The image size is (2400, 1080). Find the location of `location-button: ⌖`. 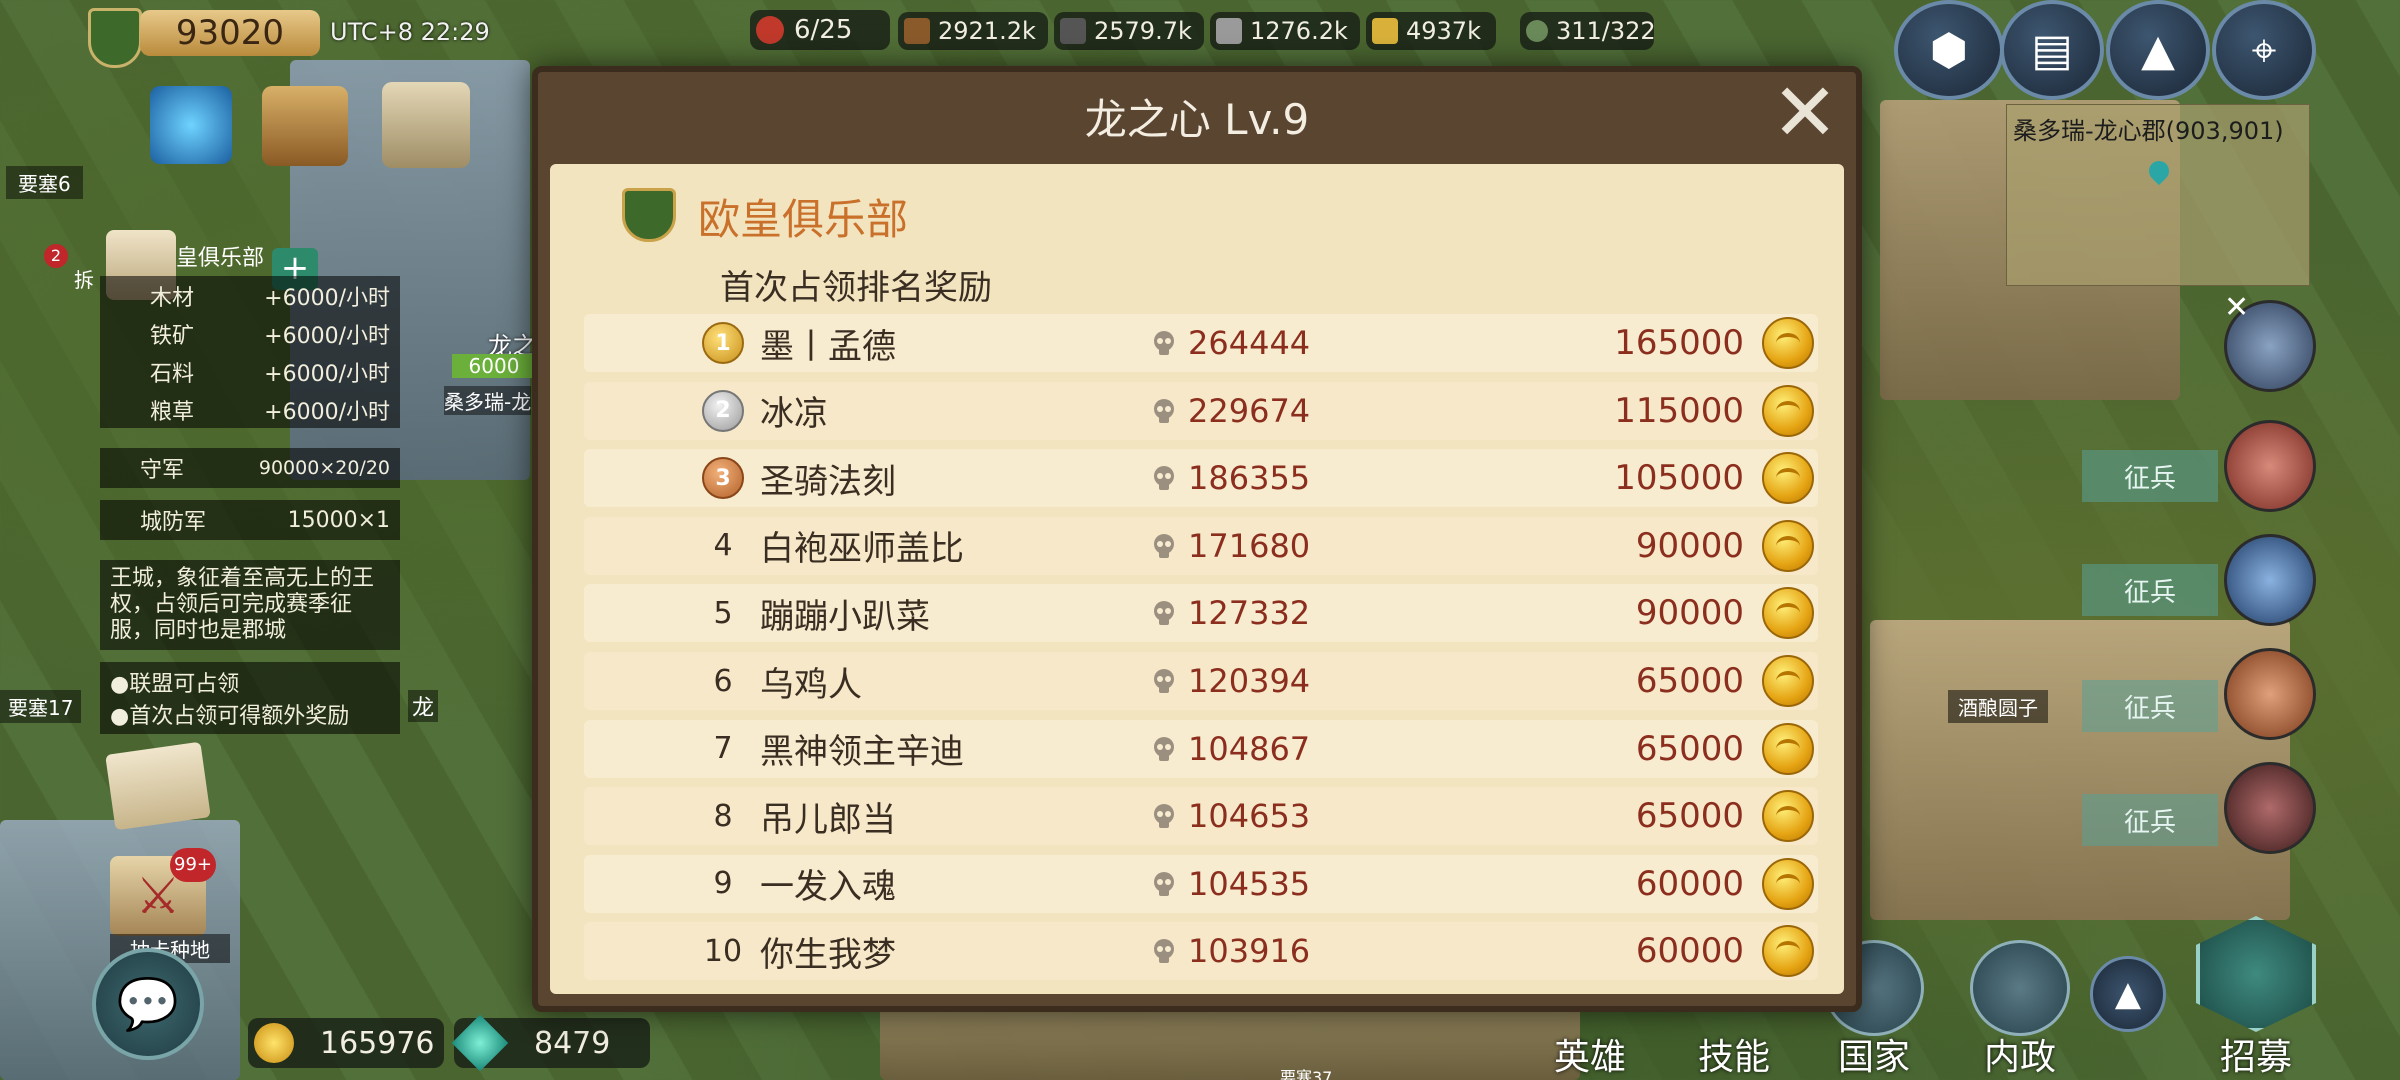

location-button: ⌖ is located at coordinates (2264, 50).